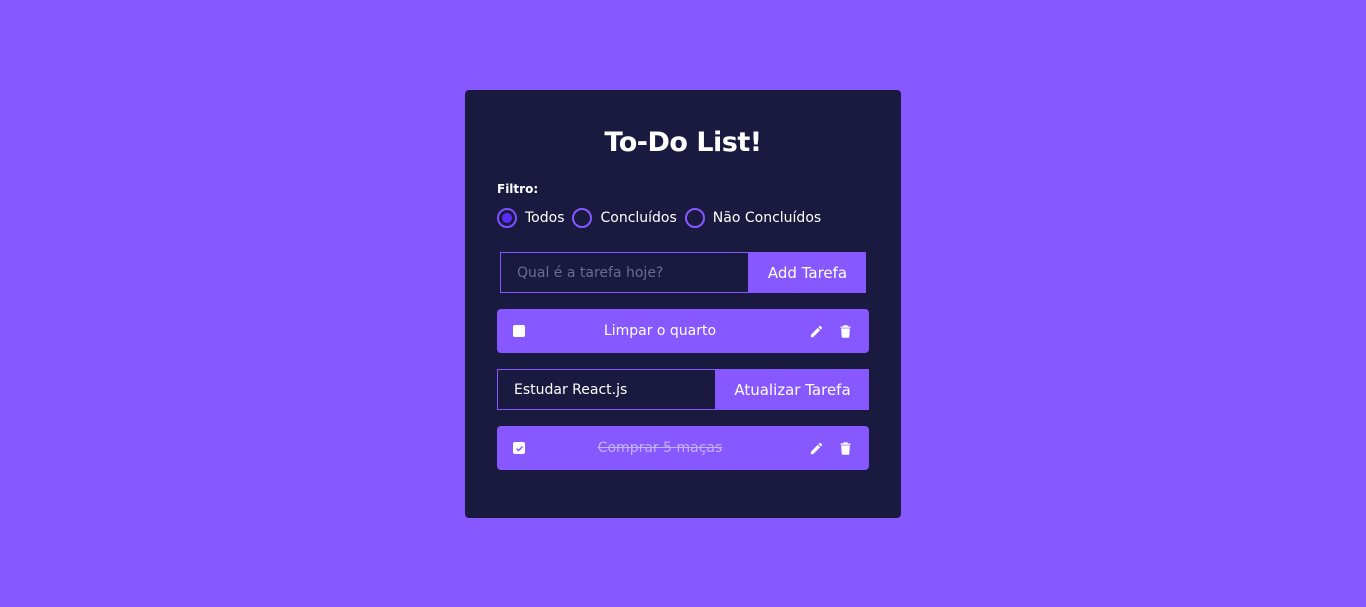 Image resolution: width=1366 pixels, height=607 pixels. I want to click on todo-item: Limpar o quarto, so click(683, 331).